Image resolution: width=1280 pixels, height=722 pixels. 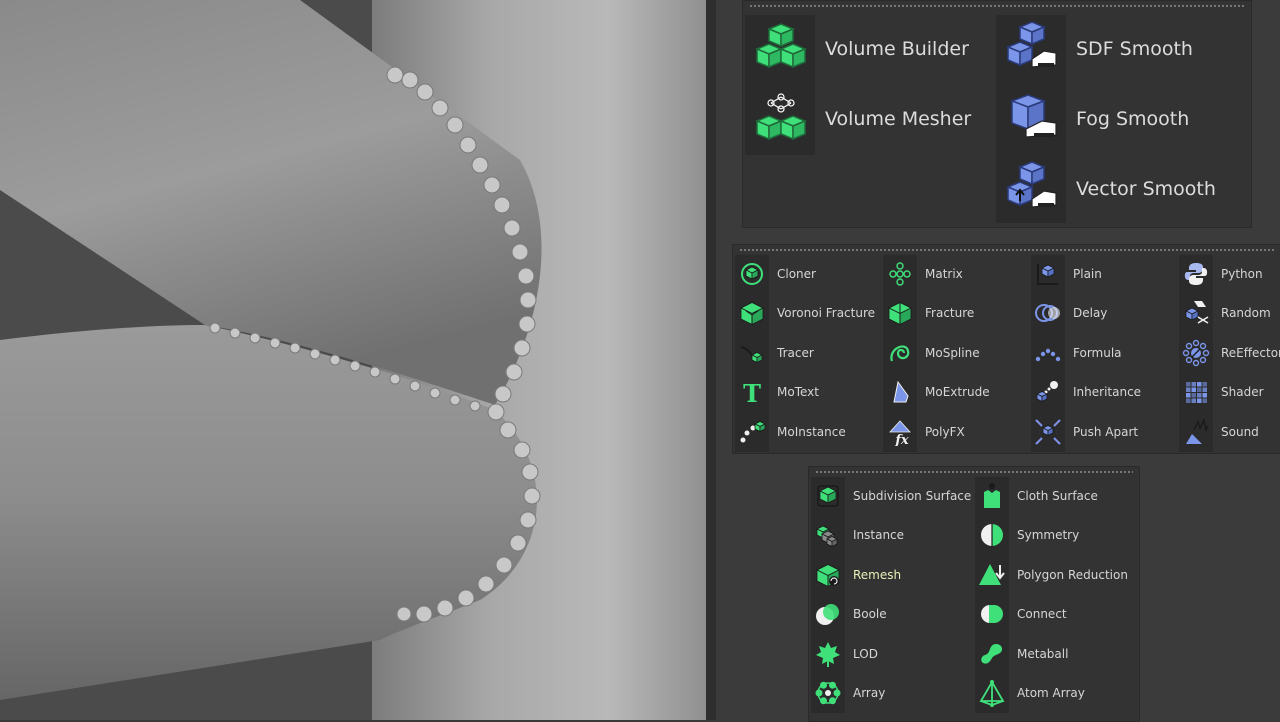 I want to click on sdf-smooth-icon, so click(x=1032, y=49).